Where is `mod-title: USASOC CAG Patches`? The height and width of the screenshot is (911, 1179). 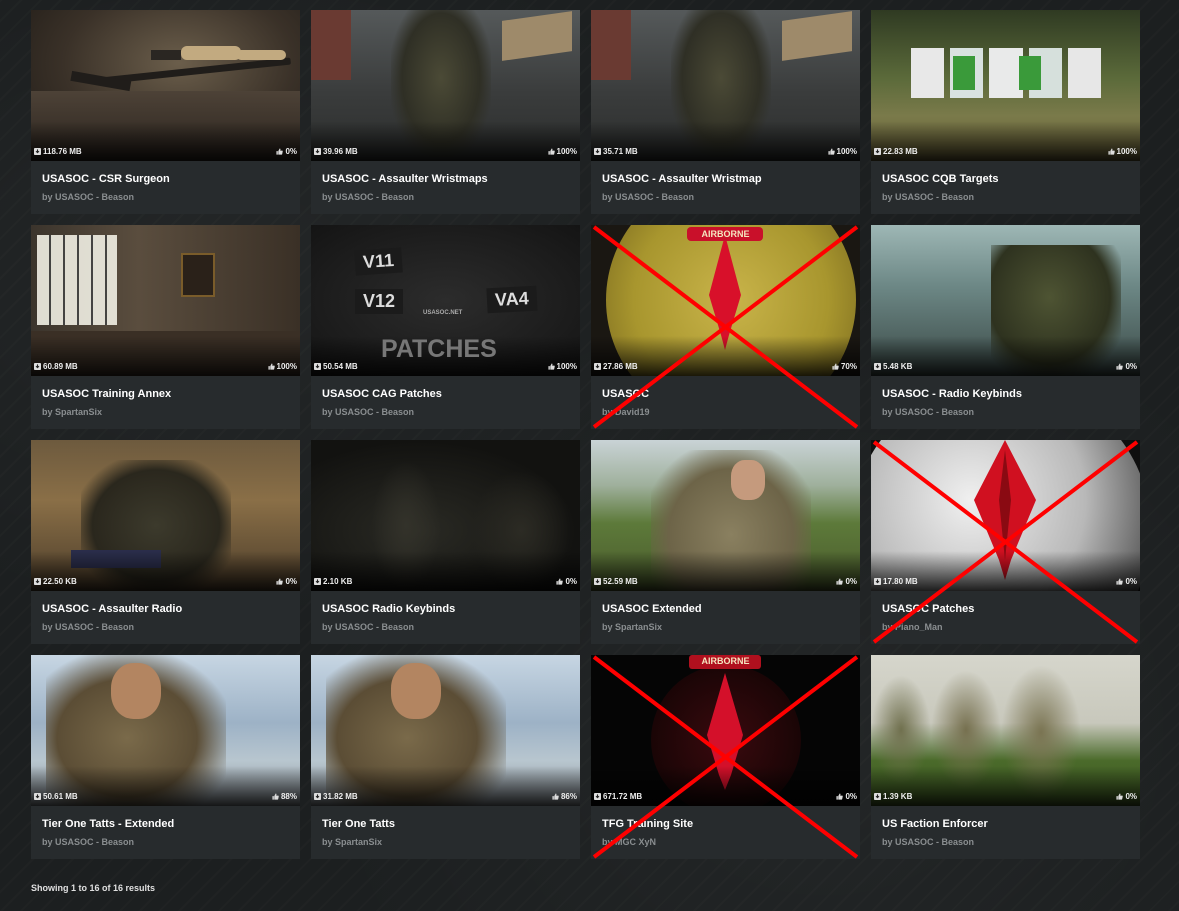 mod-title: USASOC CAG Patches is located at coordinates (382, 394).